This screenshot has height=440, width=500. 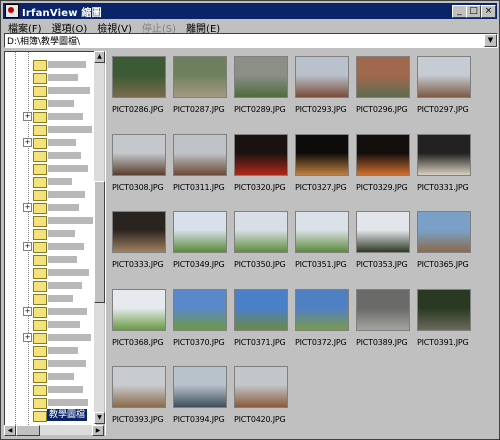 I want to click on thumbnail-item: PICT0308.JPG, so click(x=140, y=163).